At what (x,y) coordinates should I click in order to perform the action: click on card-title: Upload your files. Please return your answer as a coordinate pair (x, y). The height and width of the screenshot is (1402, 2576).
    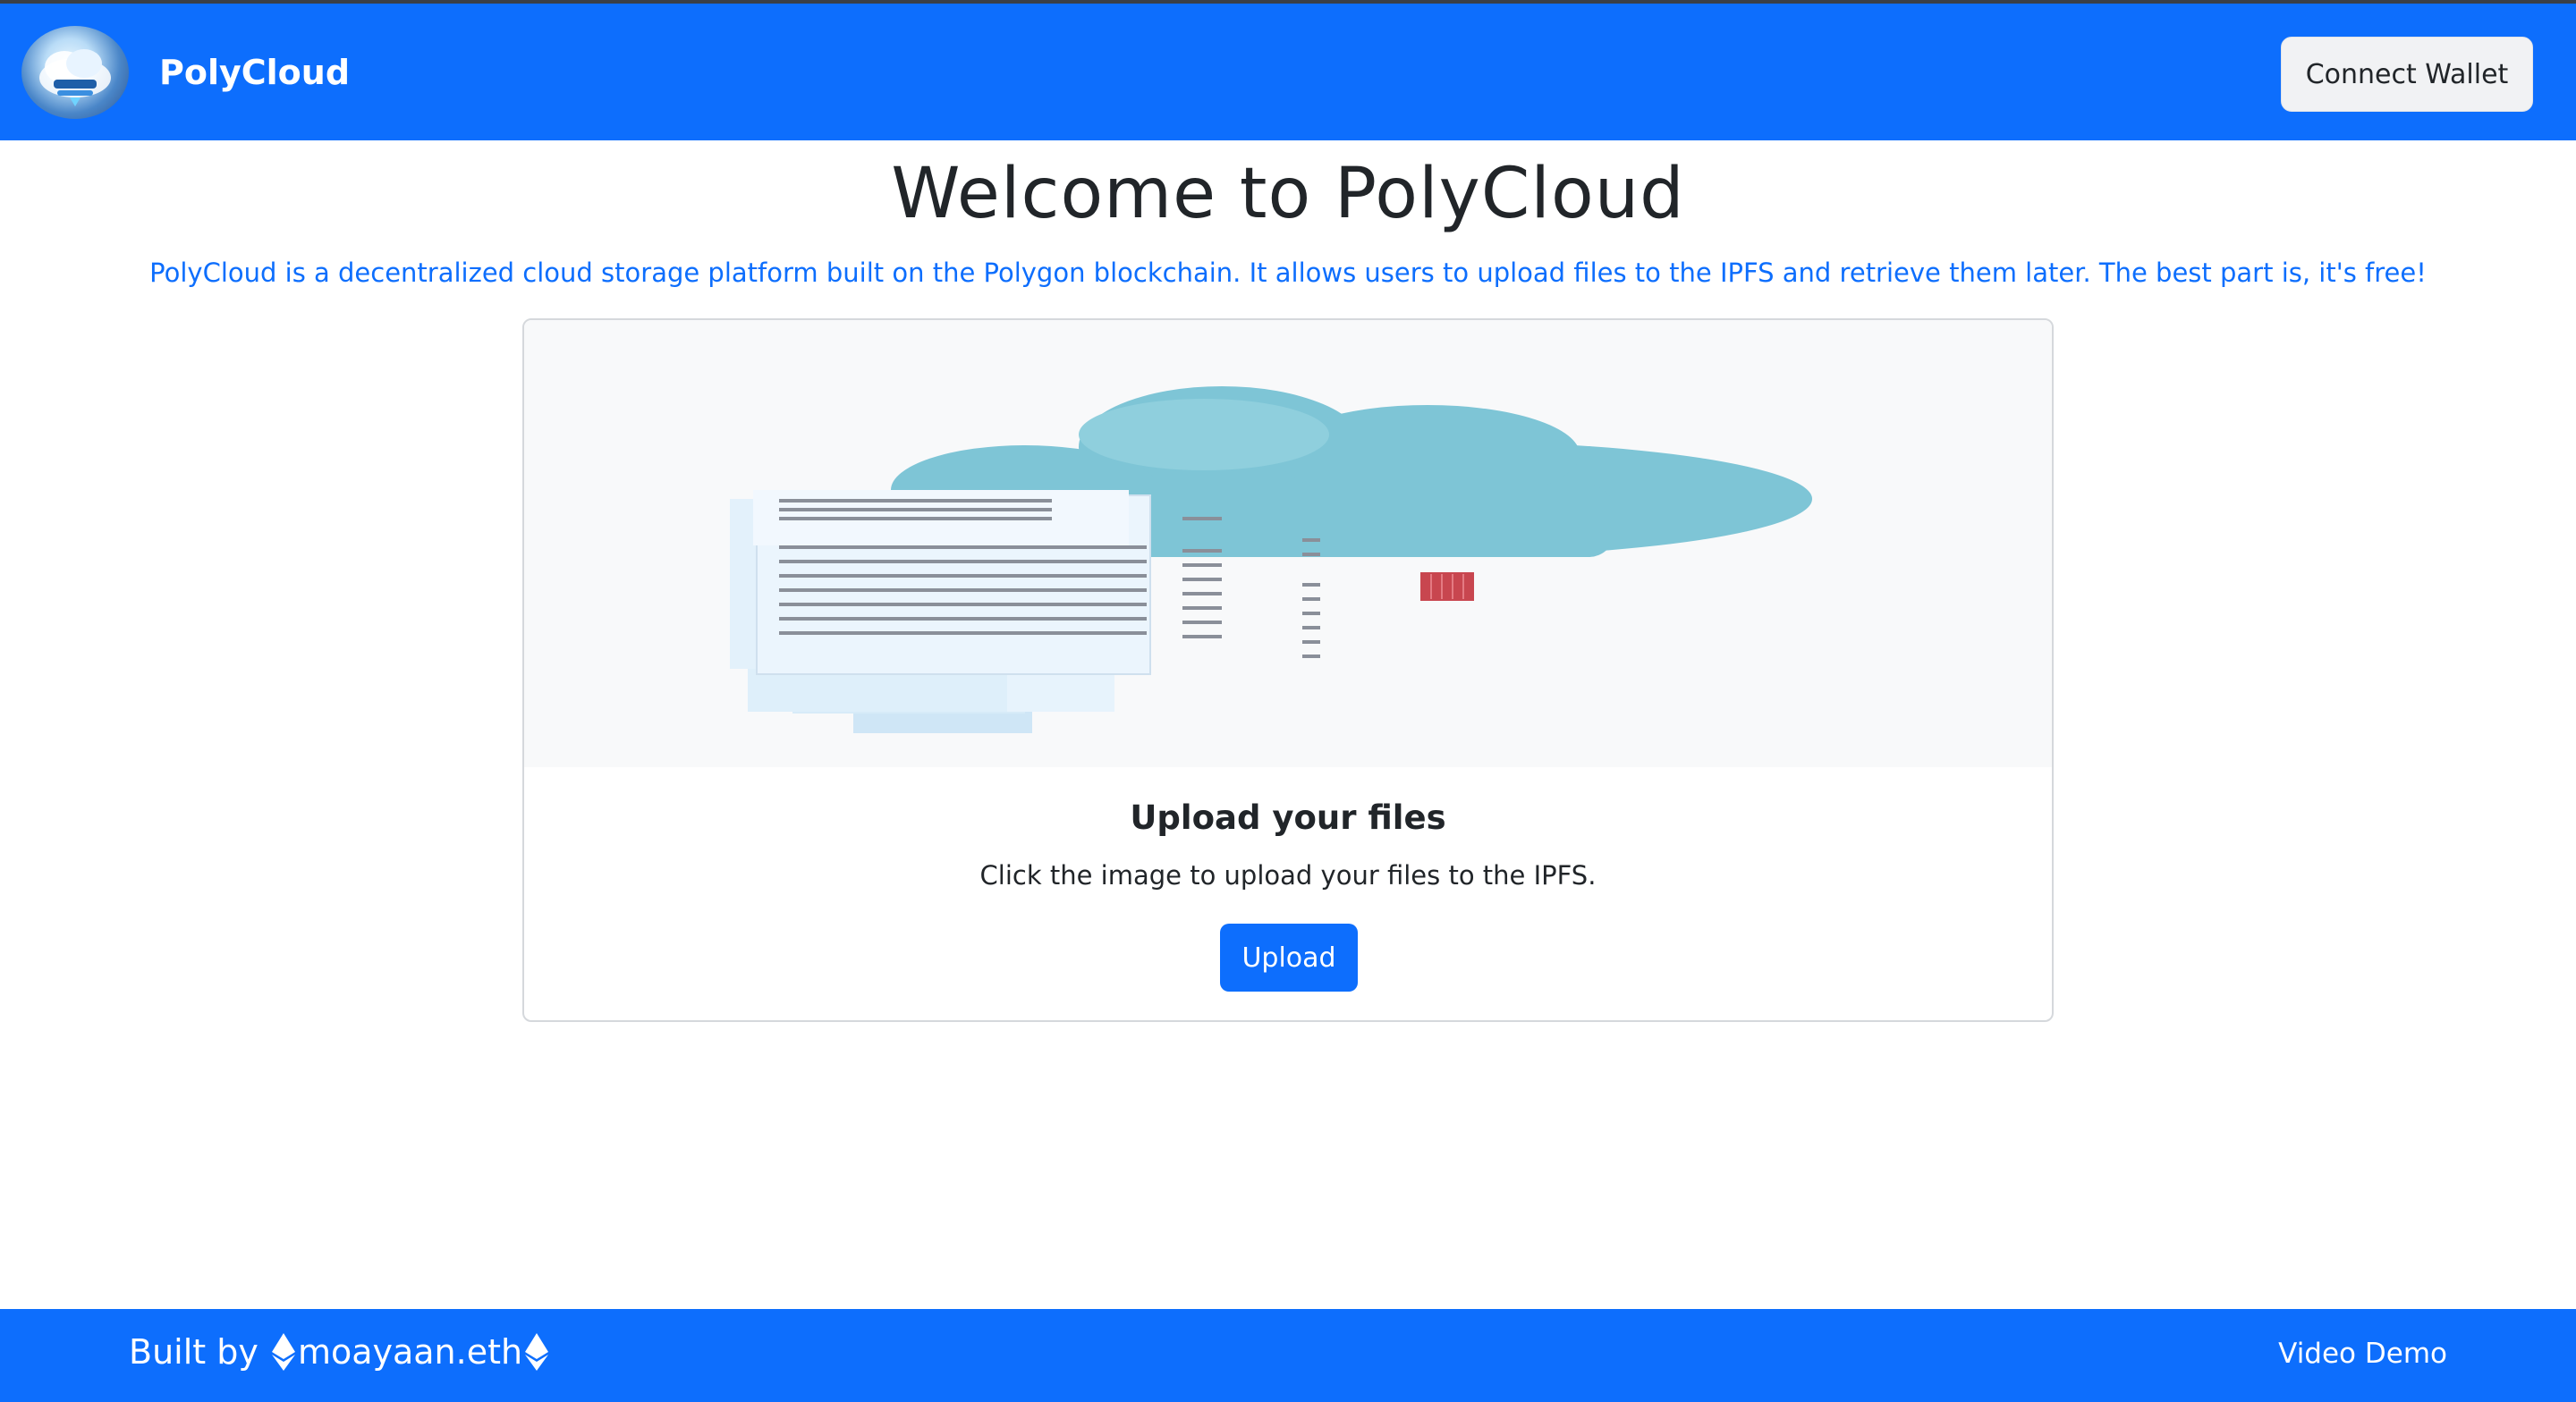
    Looking at the image, I should click on (1288, 817).